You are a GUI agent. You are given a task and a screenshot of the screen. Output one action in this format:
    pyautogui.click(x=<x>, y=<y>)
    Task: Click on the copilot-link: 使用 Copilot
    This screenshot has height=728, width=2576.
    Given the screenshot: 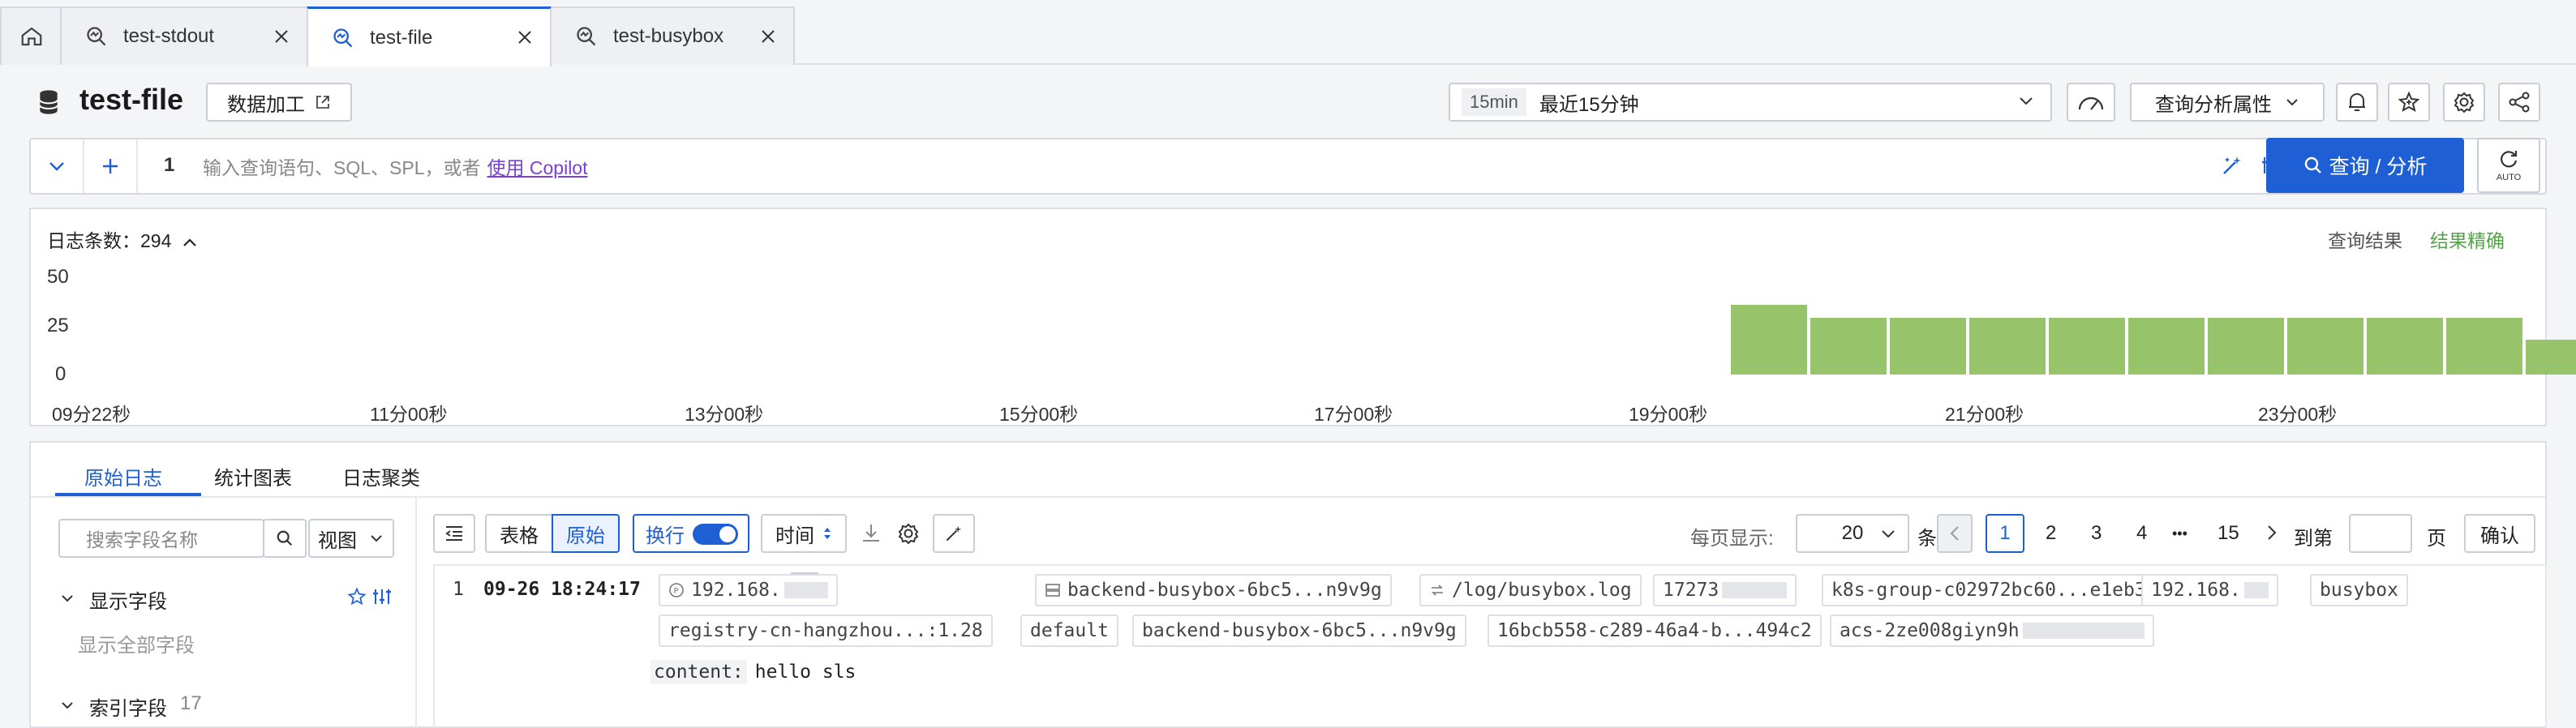 What is the action you would take?
    pyautogui.click(x=537, y=166)
    